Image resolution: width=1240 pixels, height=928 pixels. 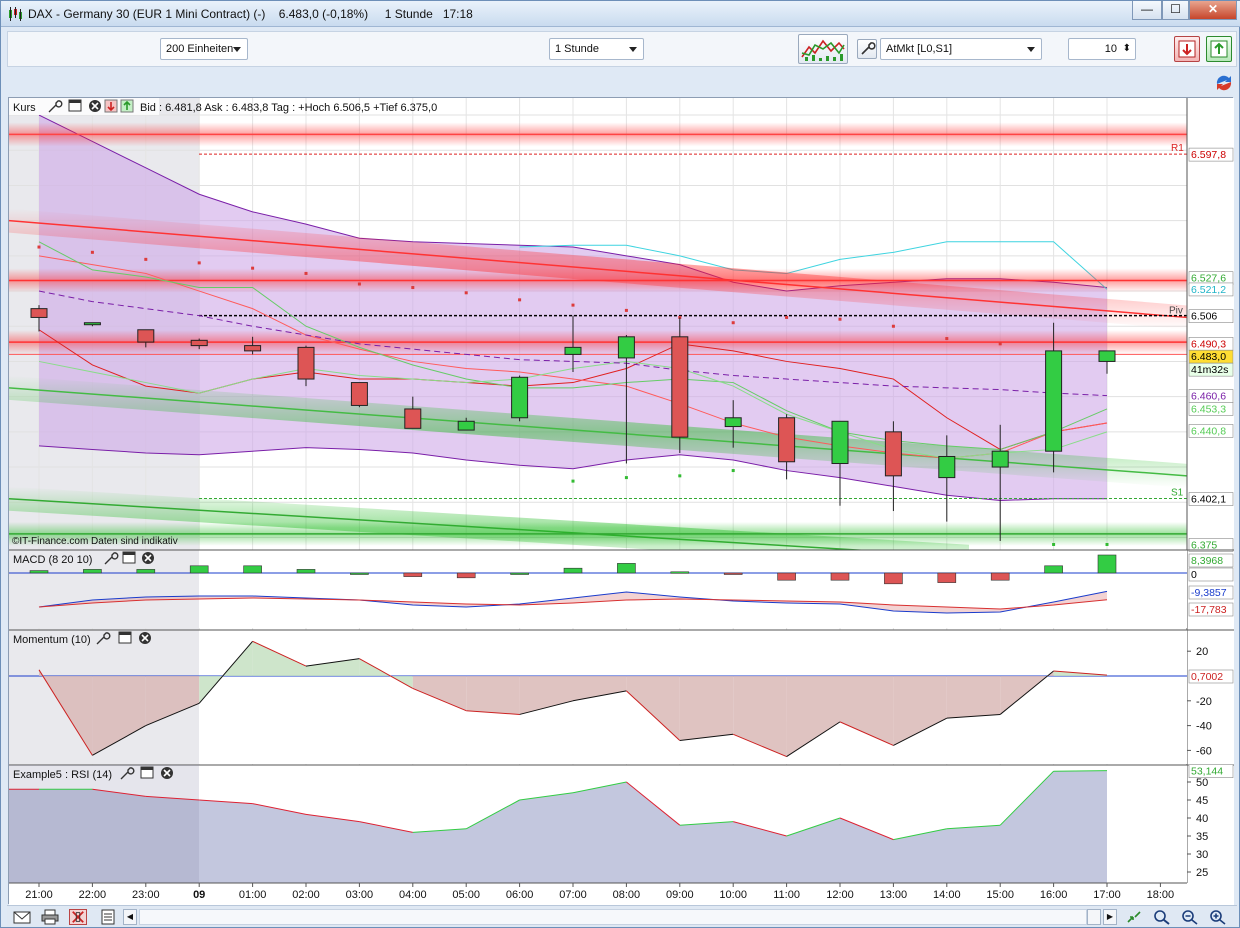 I want to click on rsi-tick-label: 50, so click(x=1202, y=783).